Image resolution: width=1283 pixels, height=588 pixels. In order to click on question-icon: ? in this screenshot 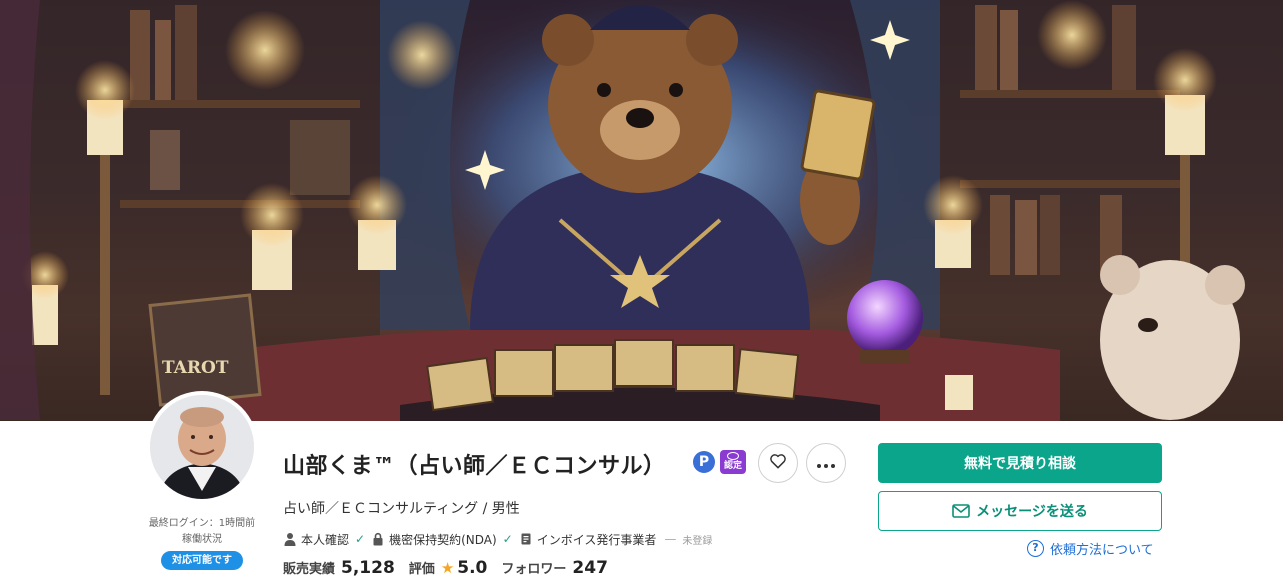, I will do `click(1035, 548)`.